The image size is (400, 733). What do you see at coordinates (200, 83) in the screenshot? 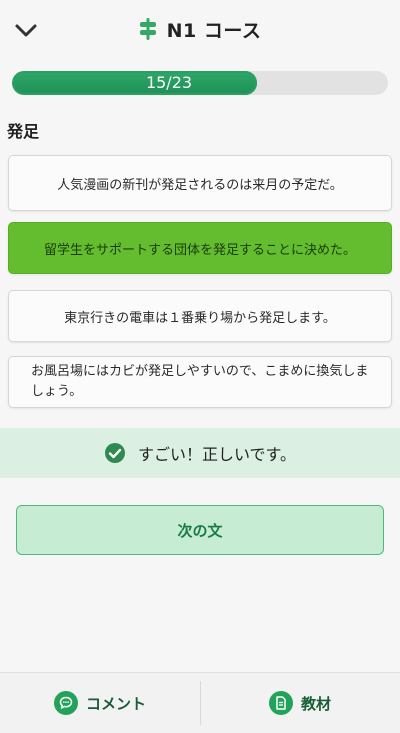
I see `progress-bar: 15/23` at bounding box center [200, 83].